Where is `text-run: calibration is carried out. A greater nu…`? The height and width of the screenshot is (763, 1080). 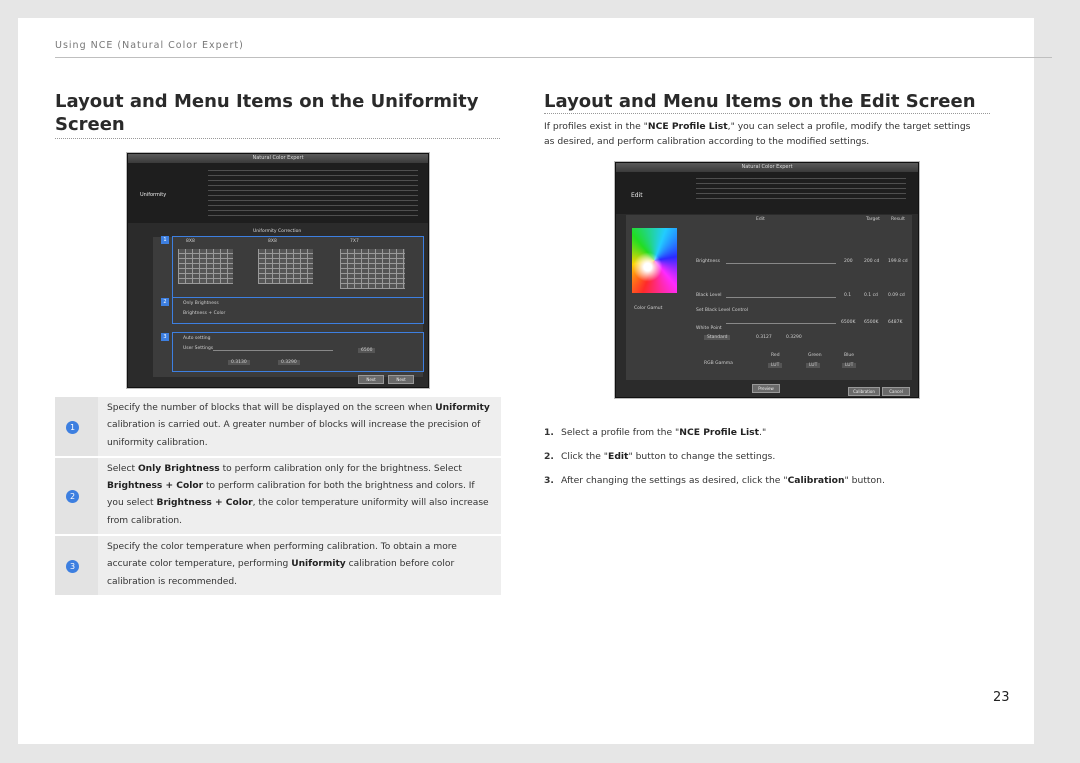 text-run: calibration is carried out. A greater nu… is located at coordinates (294, 425).